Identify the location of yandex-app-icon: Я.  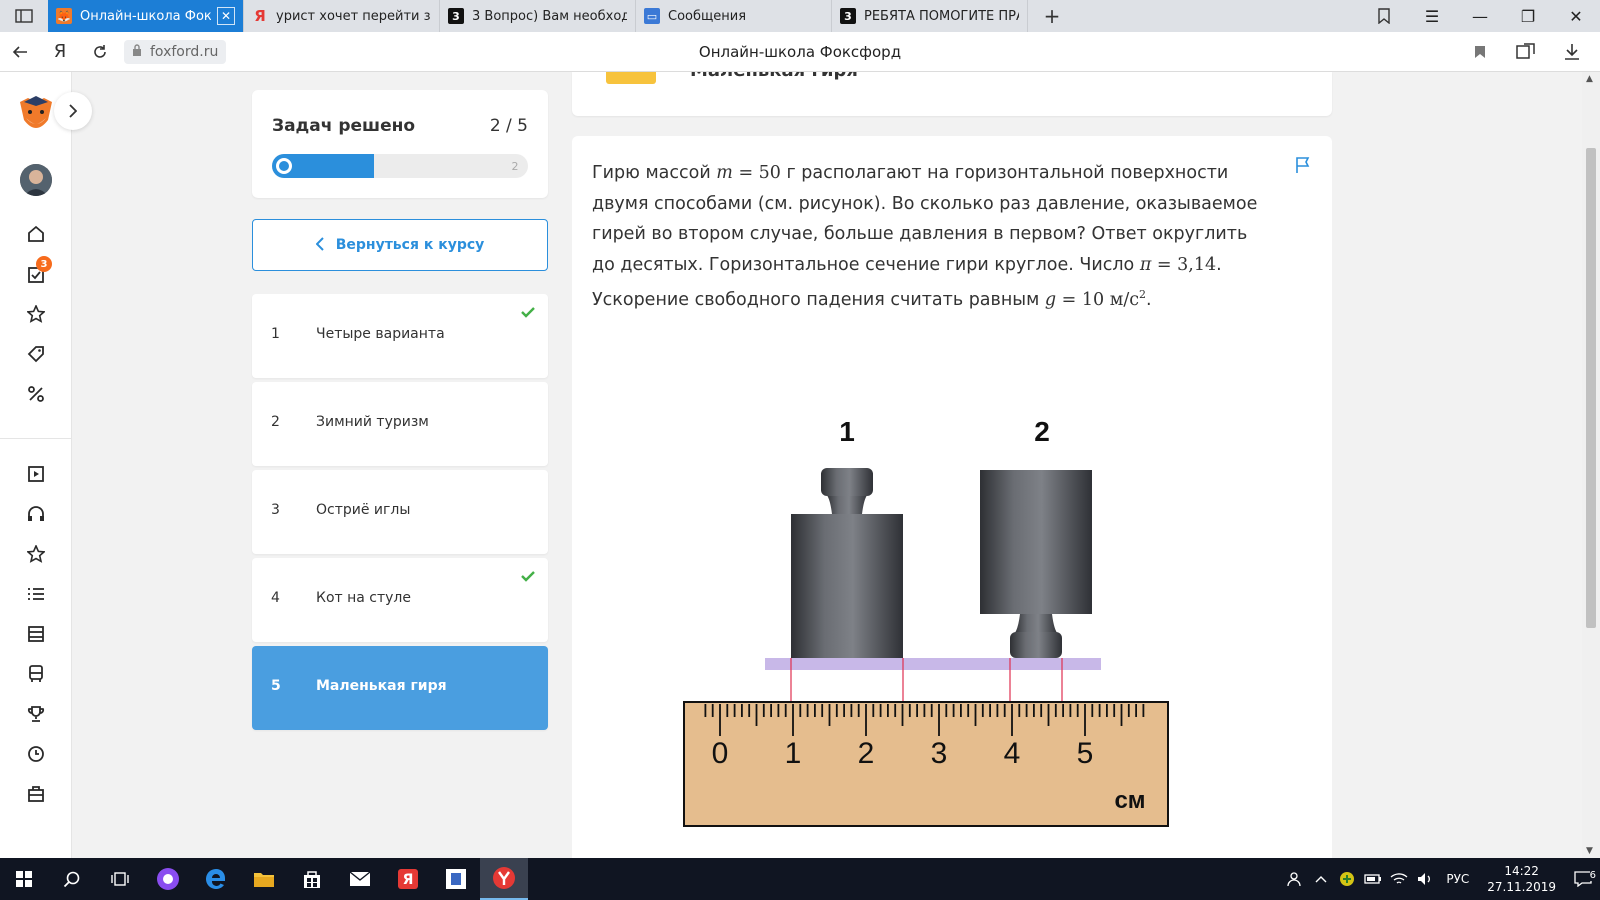
(408, 879).